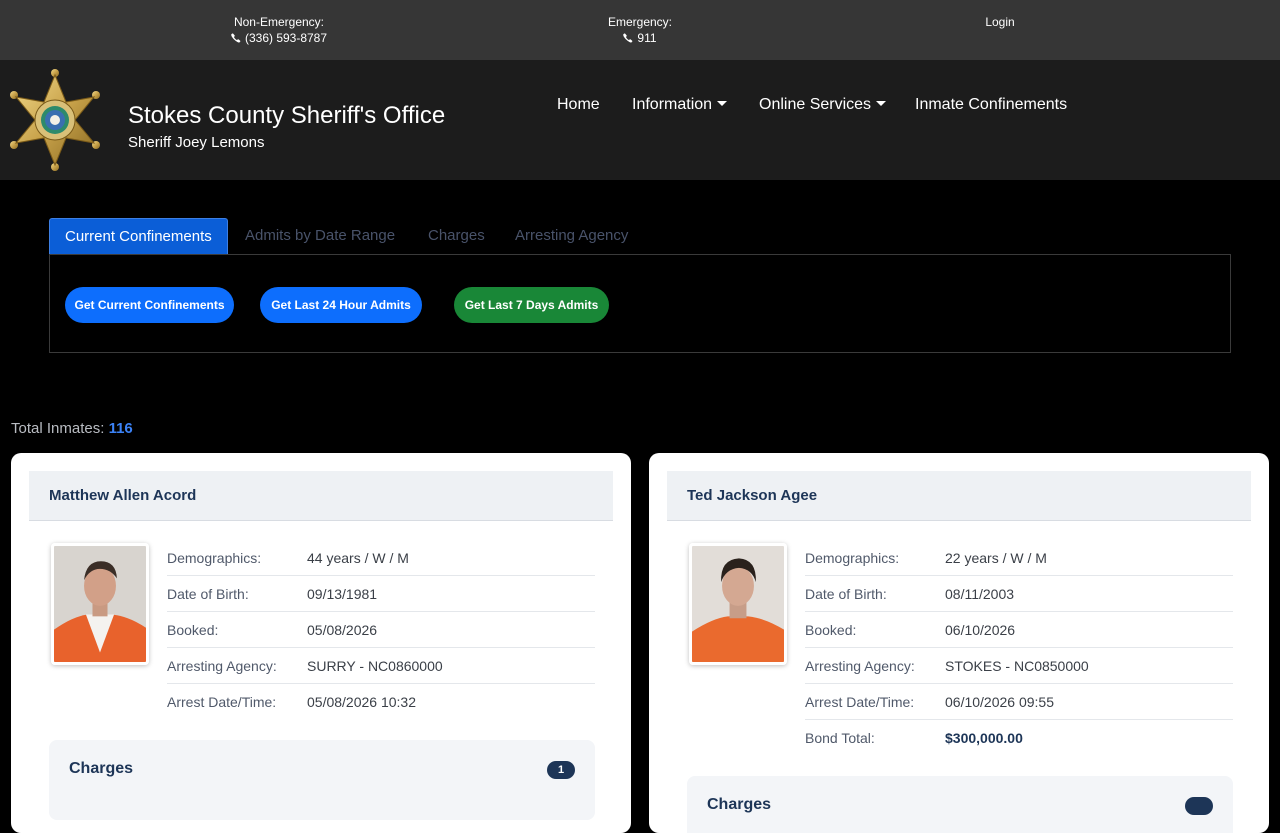  What do you see at coordinates (375, 666) in the screenshot?
I see `detail-value: SURRY - NC0860000` at bounding box center [375, 666].